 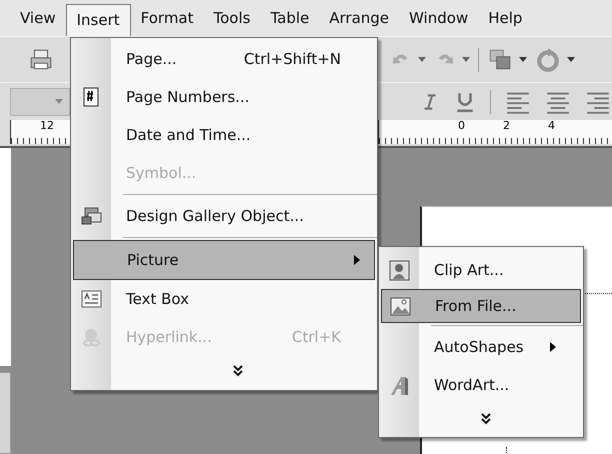 What do you see at coordinates (47, 126) in the screenshot?
I see `ruler-number: 12` at bounding box center [47, 126].